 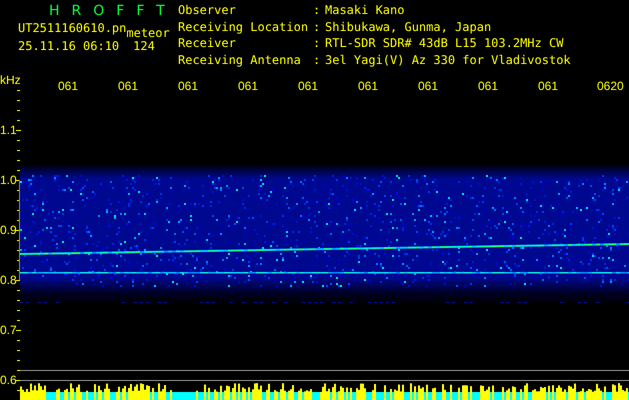 I want to click on info-label: Observer, so click(x=207, y=11).